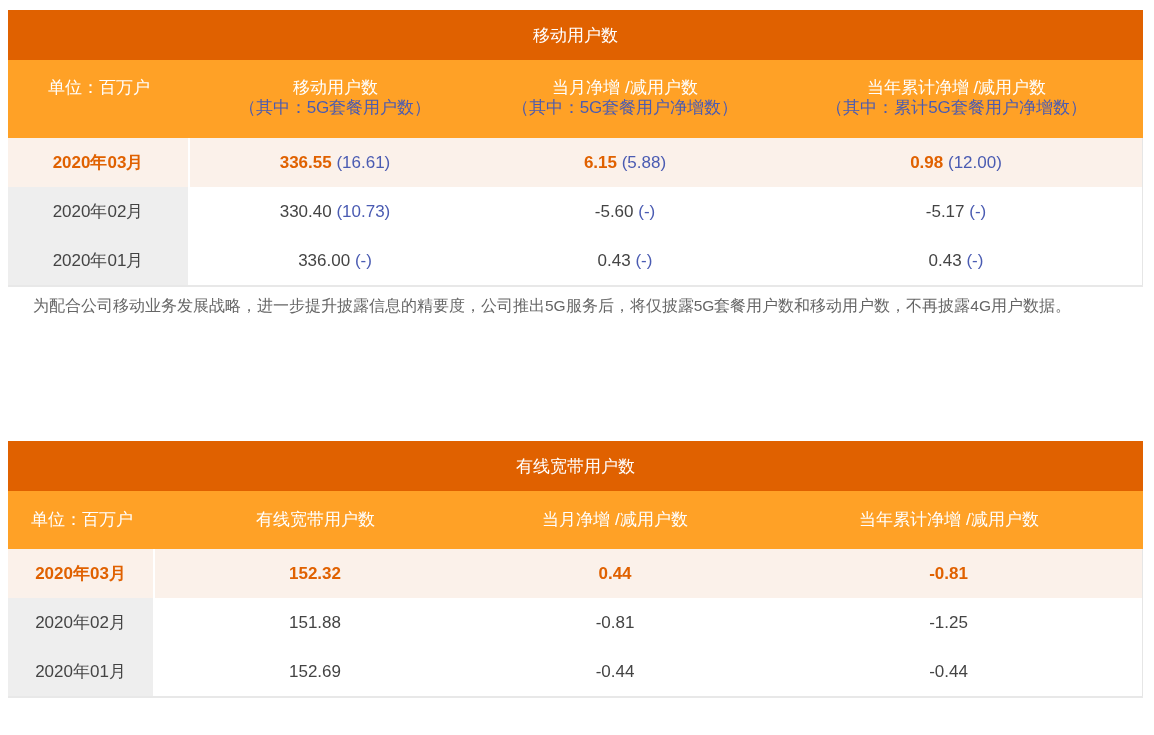 This screenshot has height=735, width=1154. I want to click on column-subheader: （其中：5G套餐用户净增数）, so click(625, 108).